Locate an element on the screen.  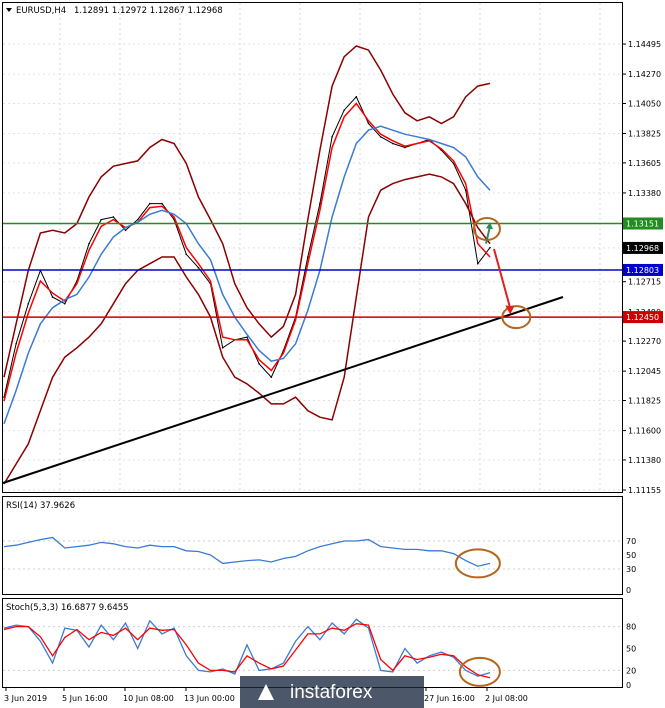
level-price-tag-label: 1.12450 is located at coordinates (642, 317).